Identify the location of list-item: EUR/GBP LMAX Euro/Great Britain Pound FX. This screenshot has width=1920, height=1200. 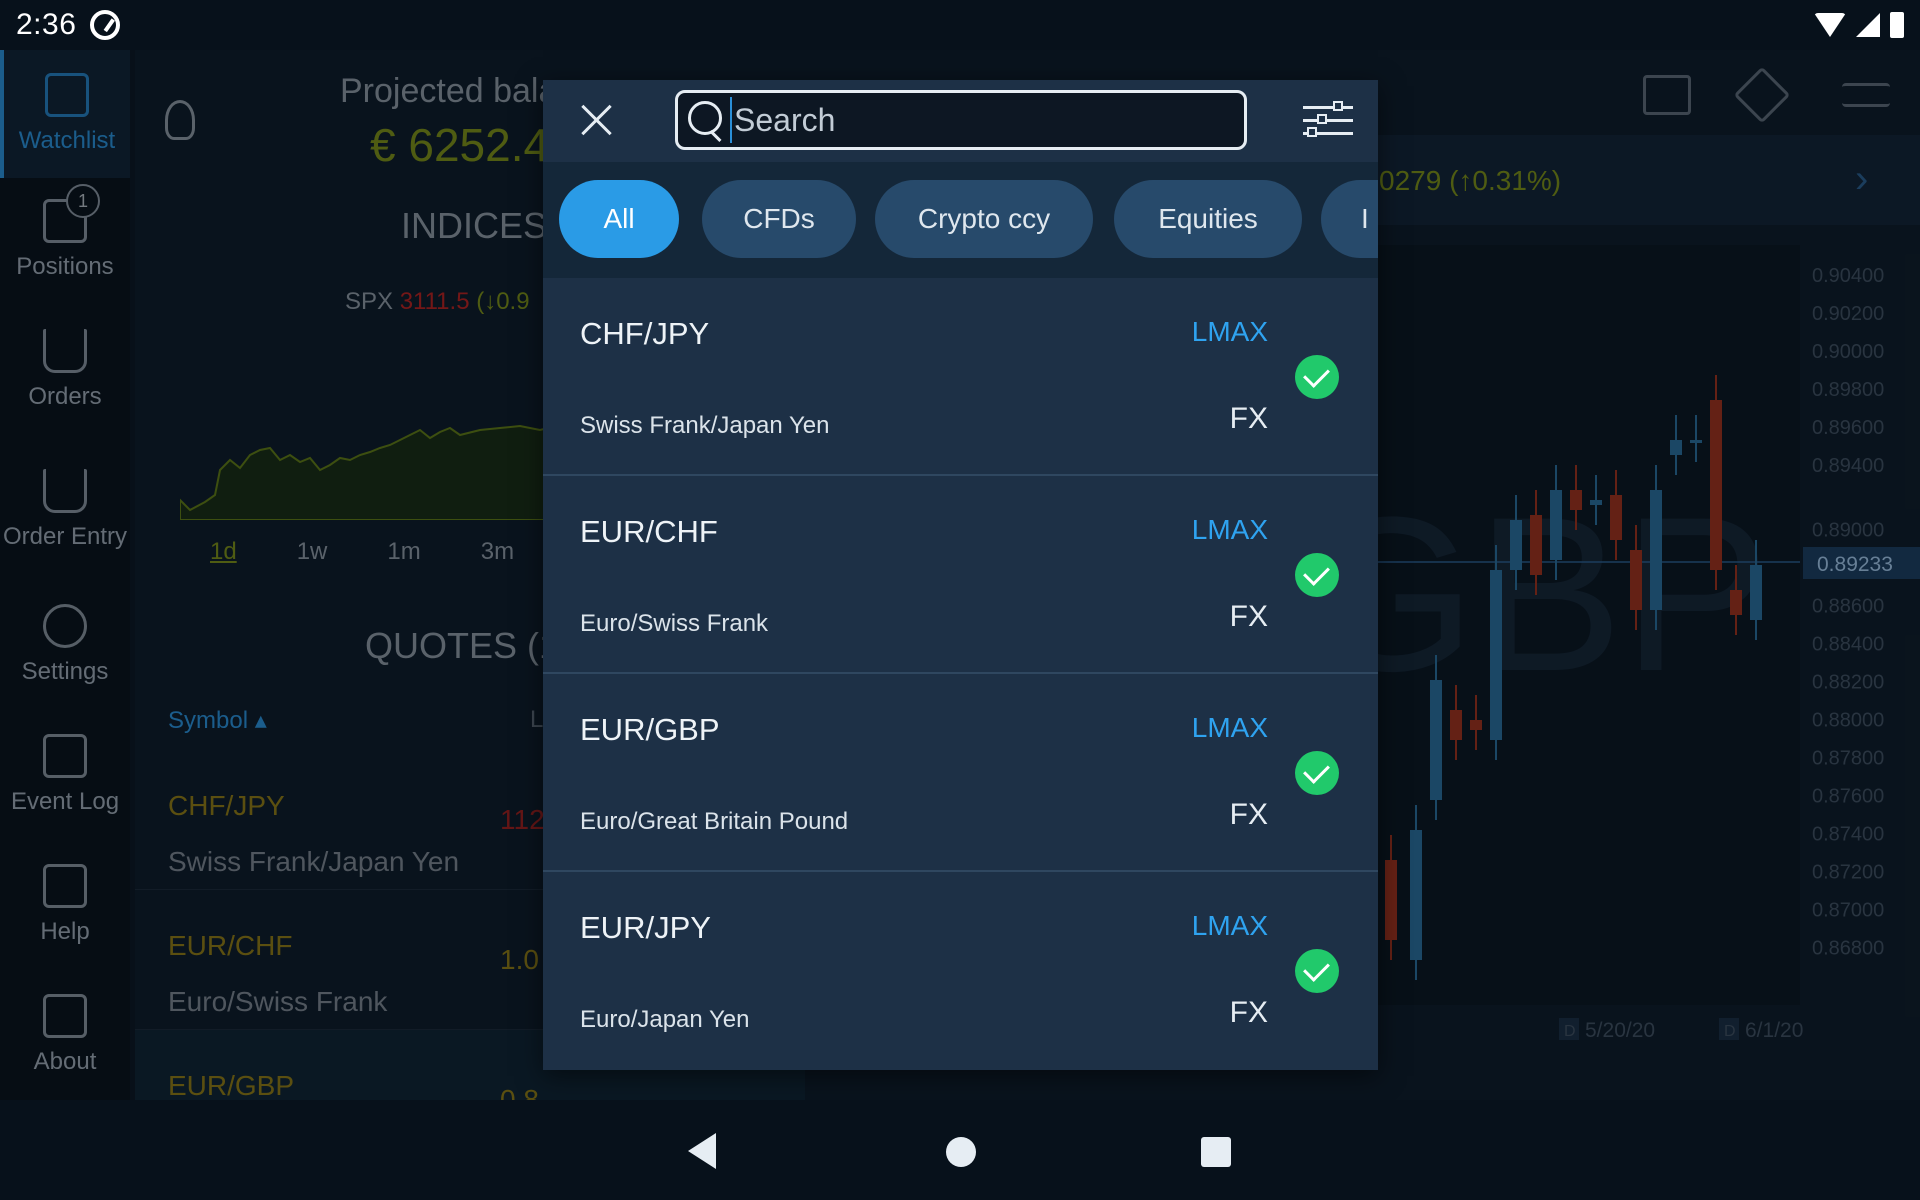
(960, 773).